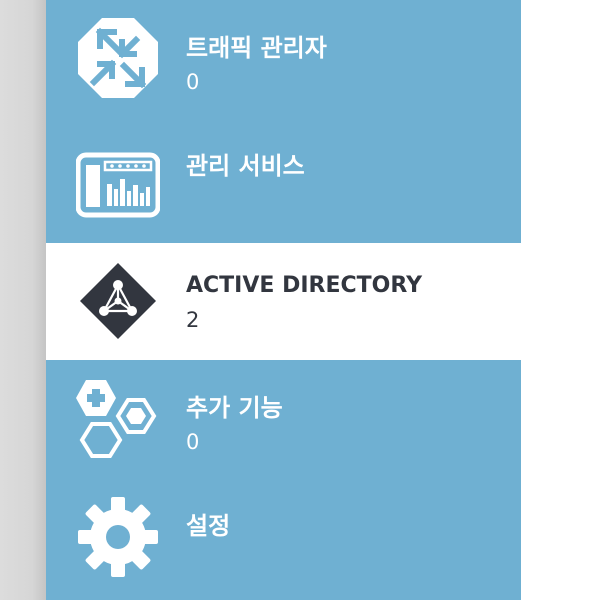 The image size is (598, 600). Describe the element at coordinates (234, 408) in the screenshot. I see `nav-item-label: 추가 기능` at that location.